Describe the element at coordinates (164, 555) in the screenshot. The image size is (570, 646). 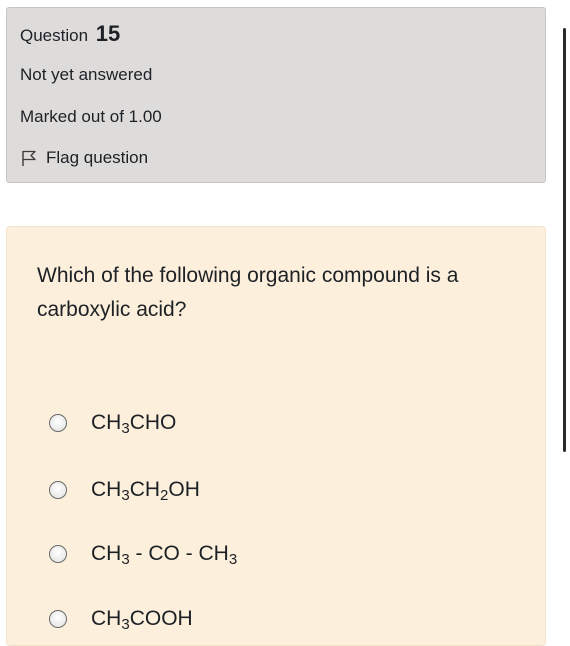
I see `answer-option-label: CH3 - CO - CH3` at that location.